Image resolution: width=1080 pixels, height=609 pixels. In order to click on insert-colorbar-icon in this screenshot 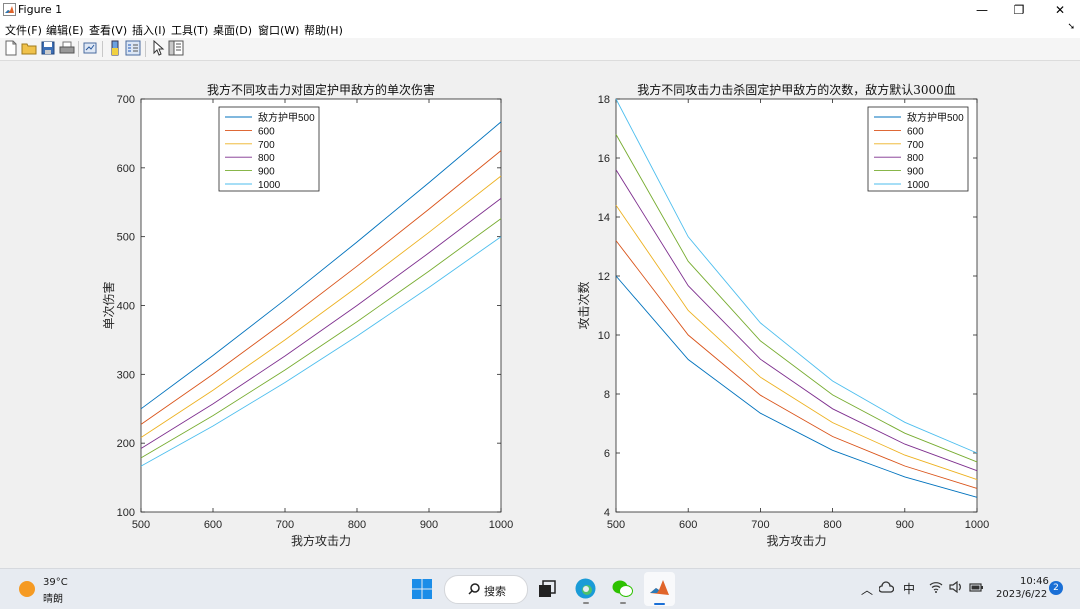, I will do `click(115, 48)`.